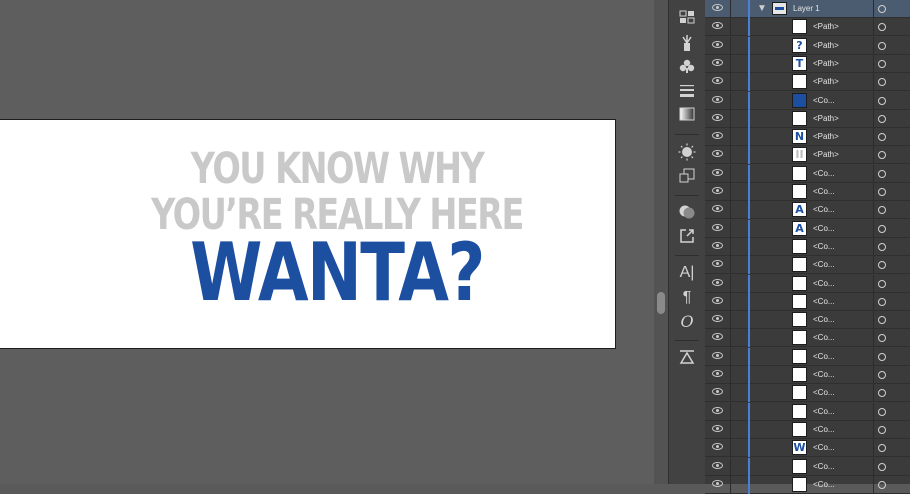 The image size is (910, 494). Describe the element at coordinates (687, 44) in the screenshot. I see `brush-library-icon` at that location.